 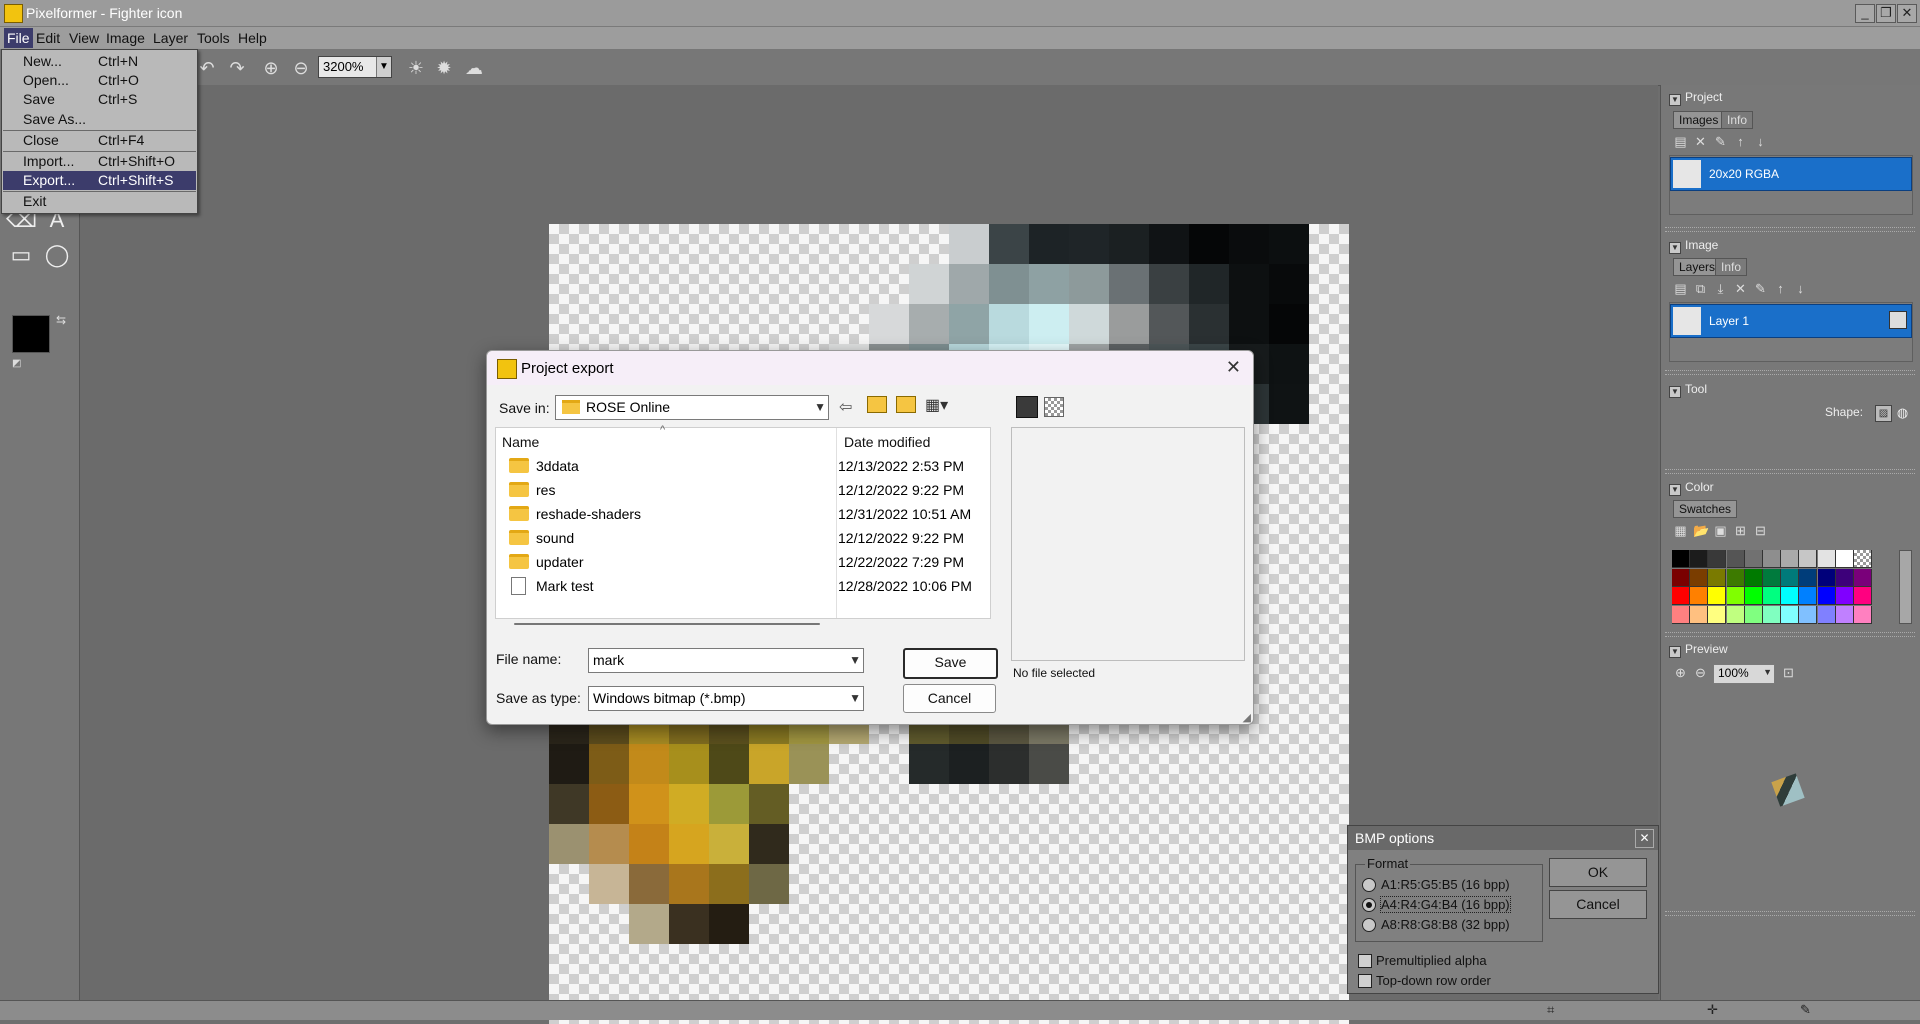 What do you see at coordinates (667, 624) in the screenshot?
I see `horizontal-scrollbar` at bounding box center [667, 624].